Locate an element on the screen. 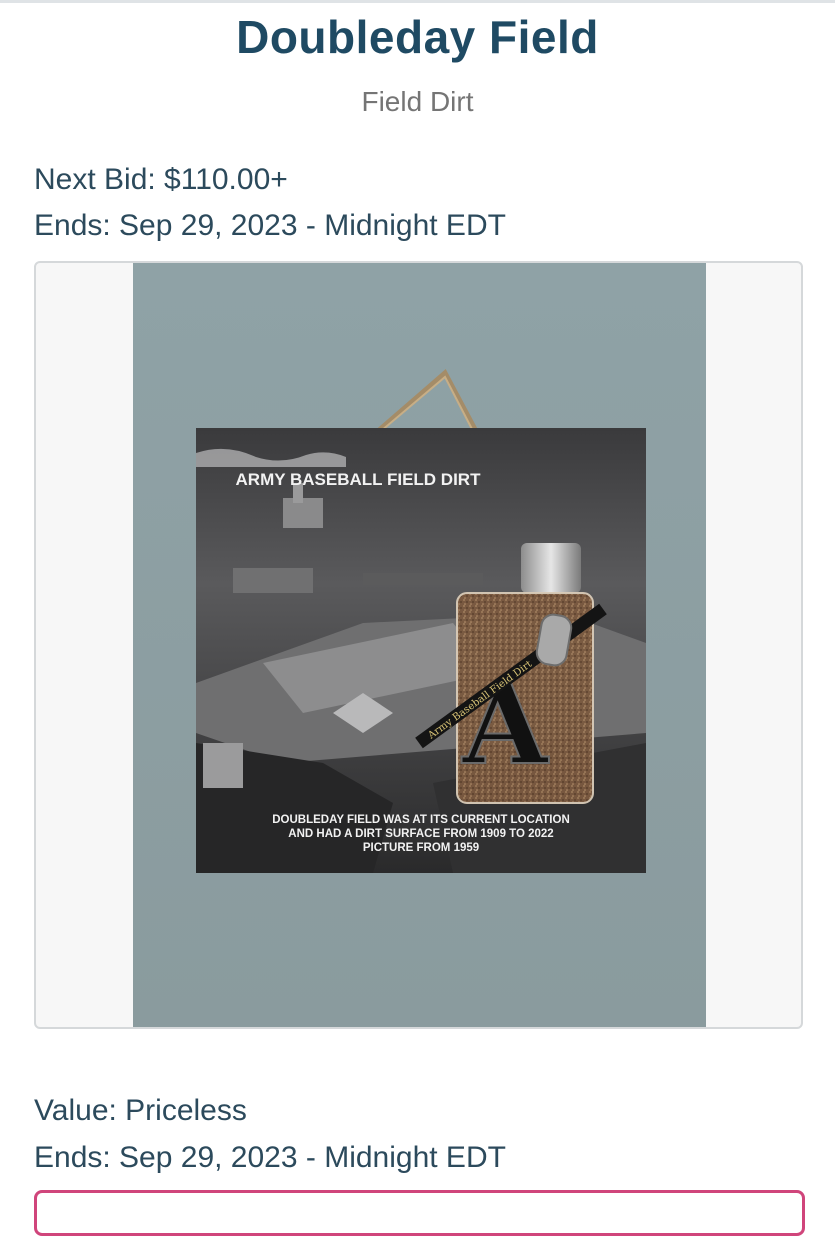 The image size is (835, 1236). previous-title-fragment is located at coordinates (220, 3).